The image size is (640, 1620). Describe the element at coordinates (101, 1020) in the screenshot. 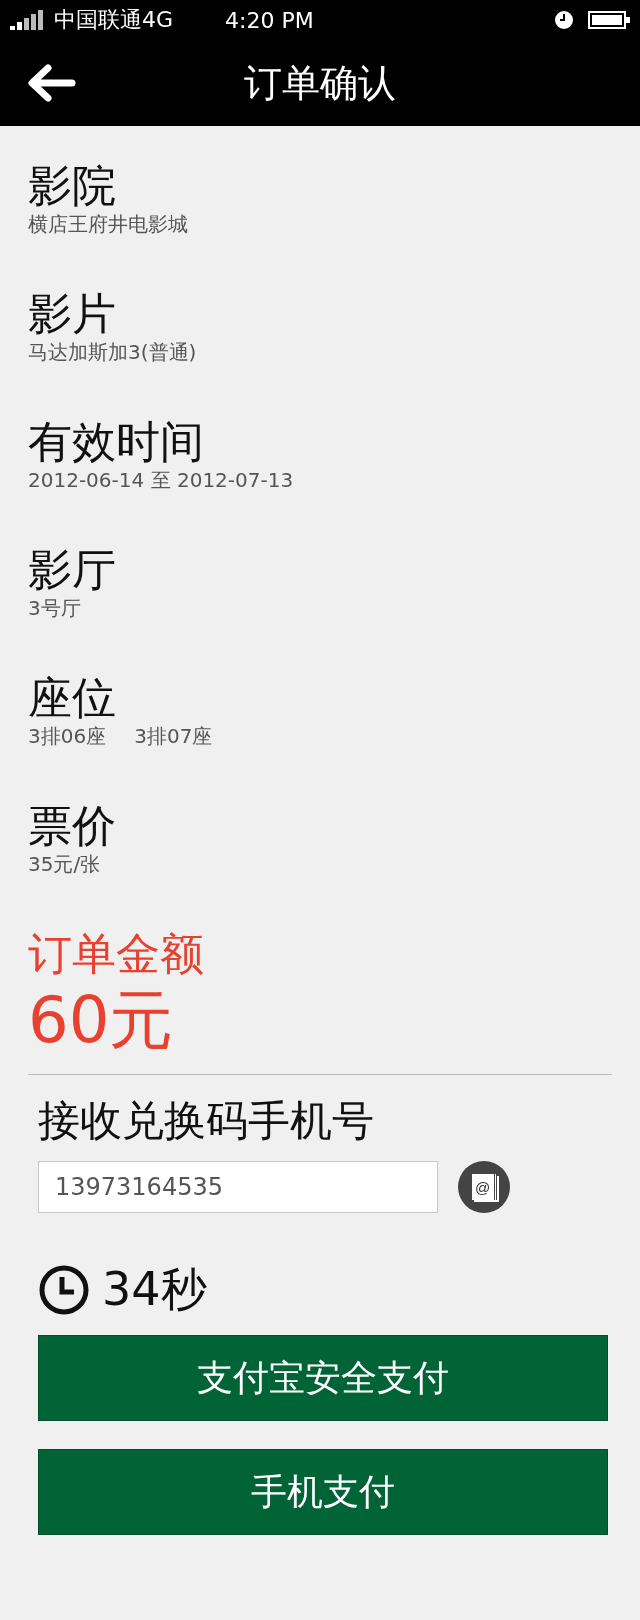

I see `total-amount: 60元` at that location.